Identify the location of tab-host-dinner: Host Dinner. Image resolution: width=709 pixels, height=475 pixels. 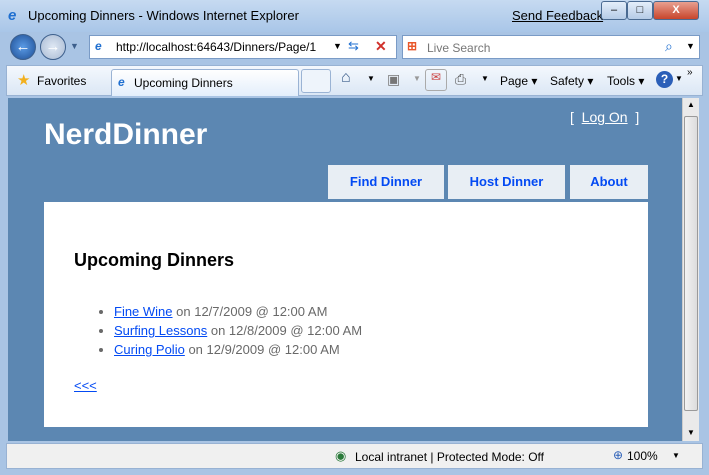
(506, 182).